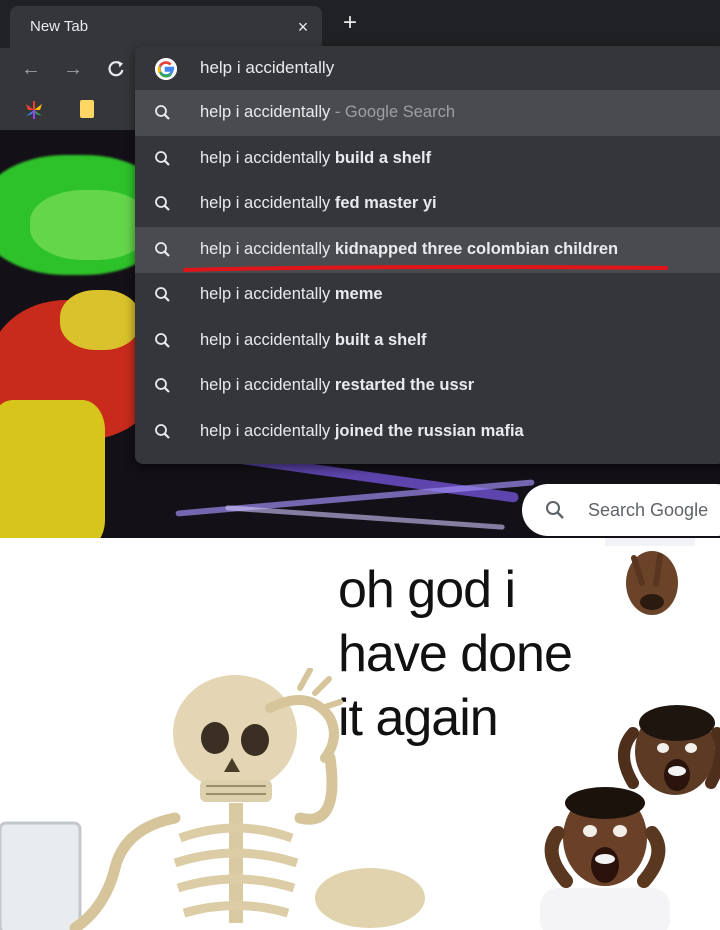 This screenshot has width=720, height=930. I want to click on suggestion-completion: build a shelf, so click(383, 157).